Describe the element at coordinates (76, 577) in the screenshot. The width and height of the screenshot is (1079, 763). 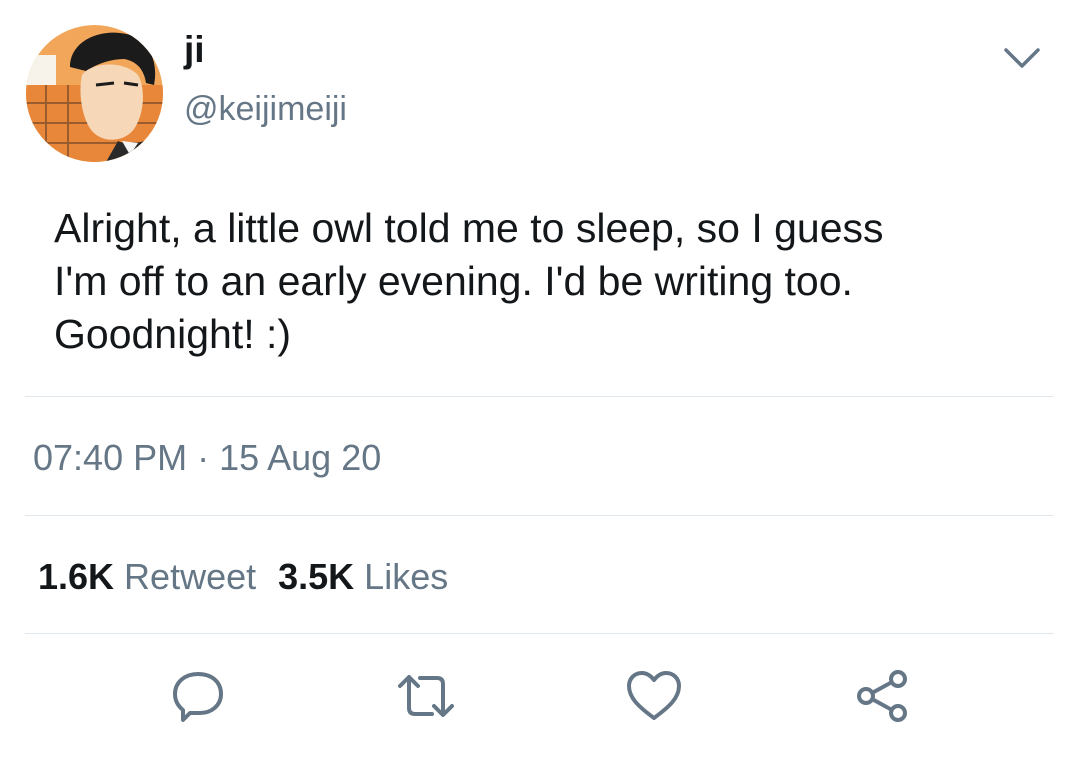
I see `retweet-count: 1.6K` at that location.